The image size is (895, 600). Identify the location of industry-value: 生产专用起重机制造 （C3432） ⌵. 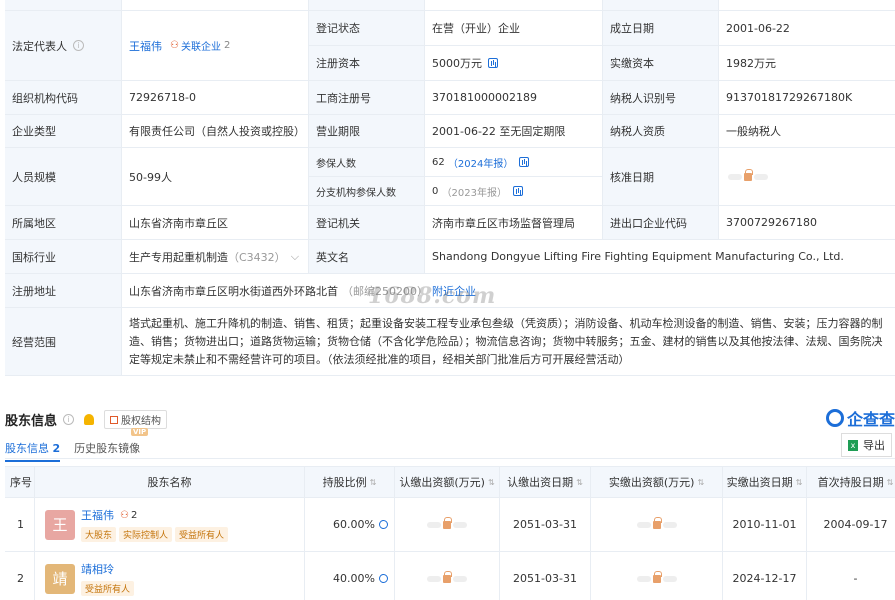
(215, 257).